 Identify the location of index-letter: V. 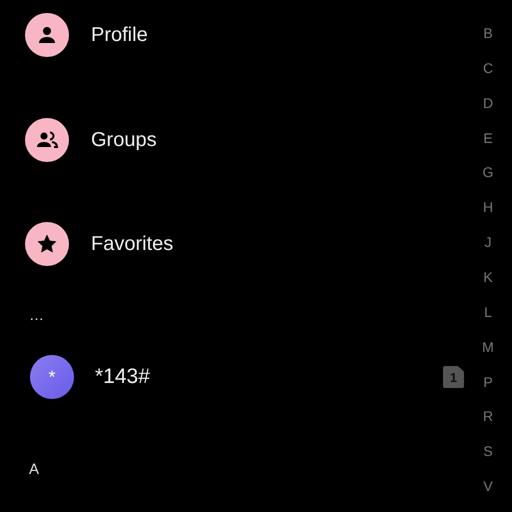
(488, 486).